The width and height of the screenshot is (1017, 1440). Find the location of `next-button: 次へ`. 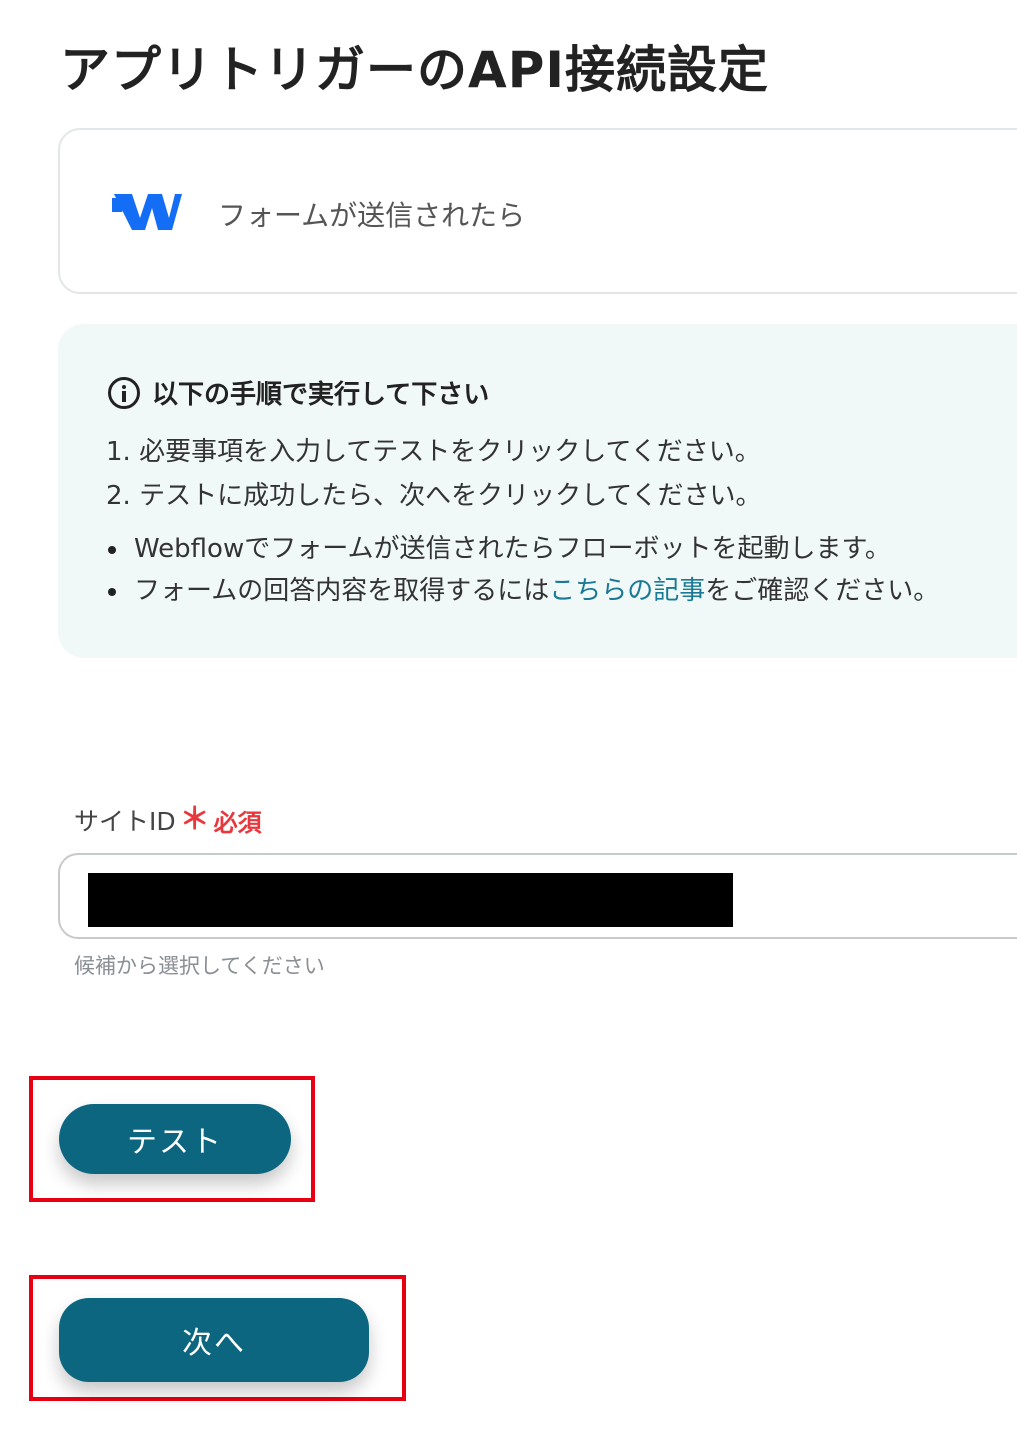

next-button: 次へ is located at coordinates (214, 1340).